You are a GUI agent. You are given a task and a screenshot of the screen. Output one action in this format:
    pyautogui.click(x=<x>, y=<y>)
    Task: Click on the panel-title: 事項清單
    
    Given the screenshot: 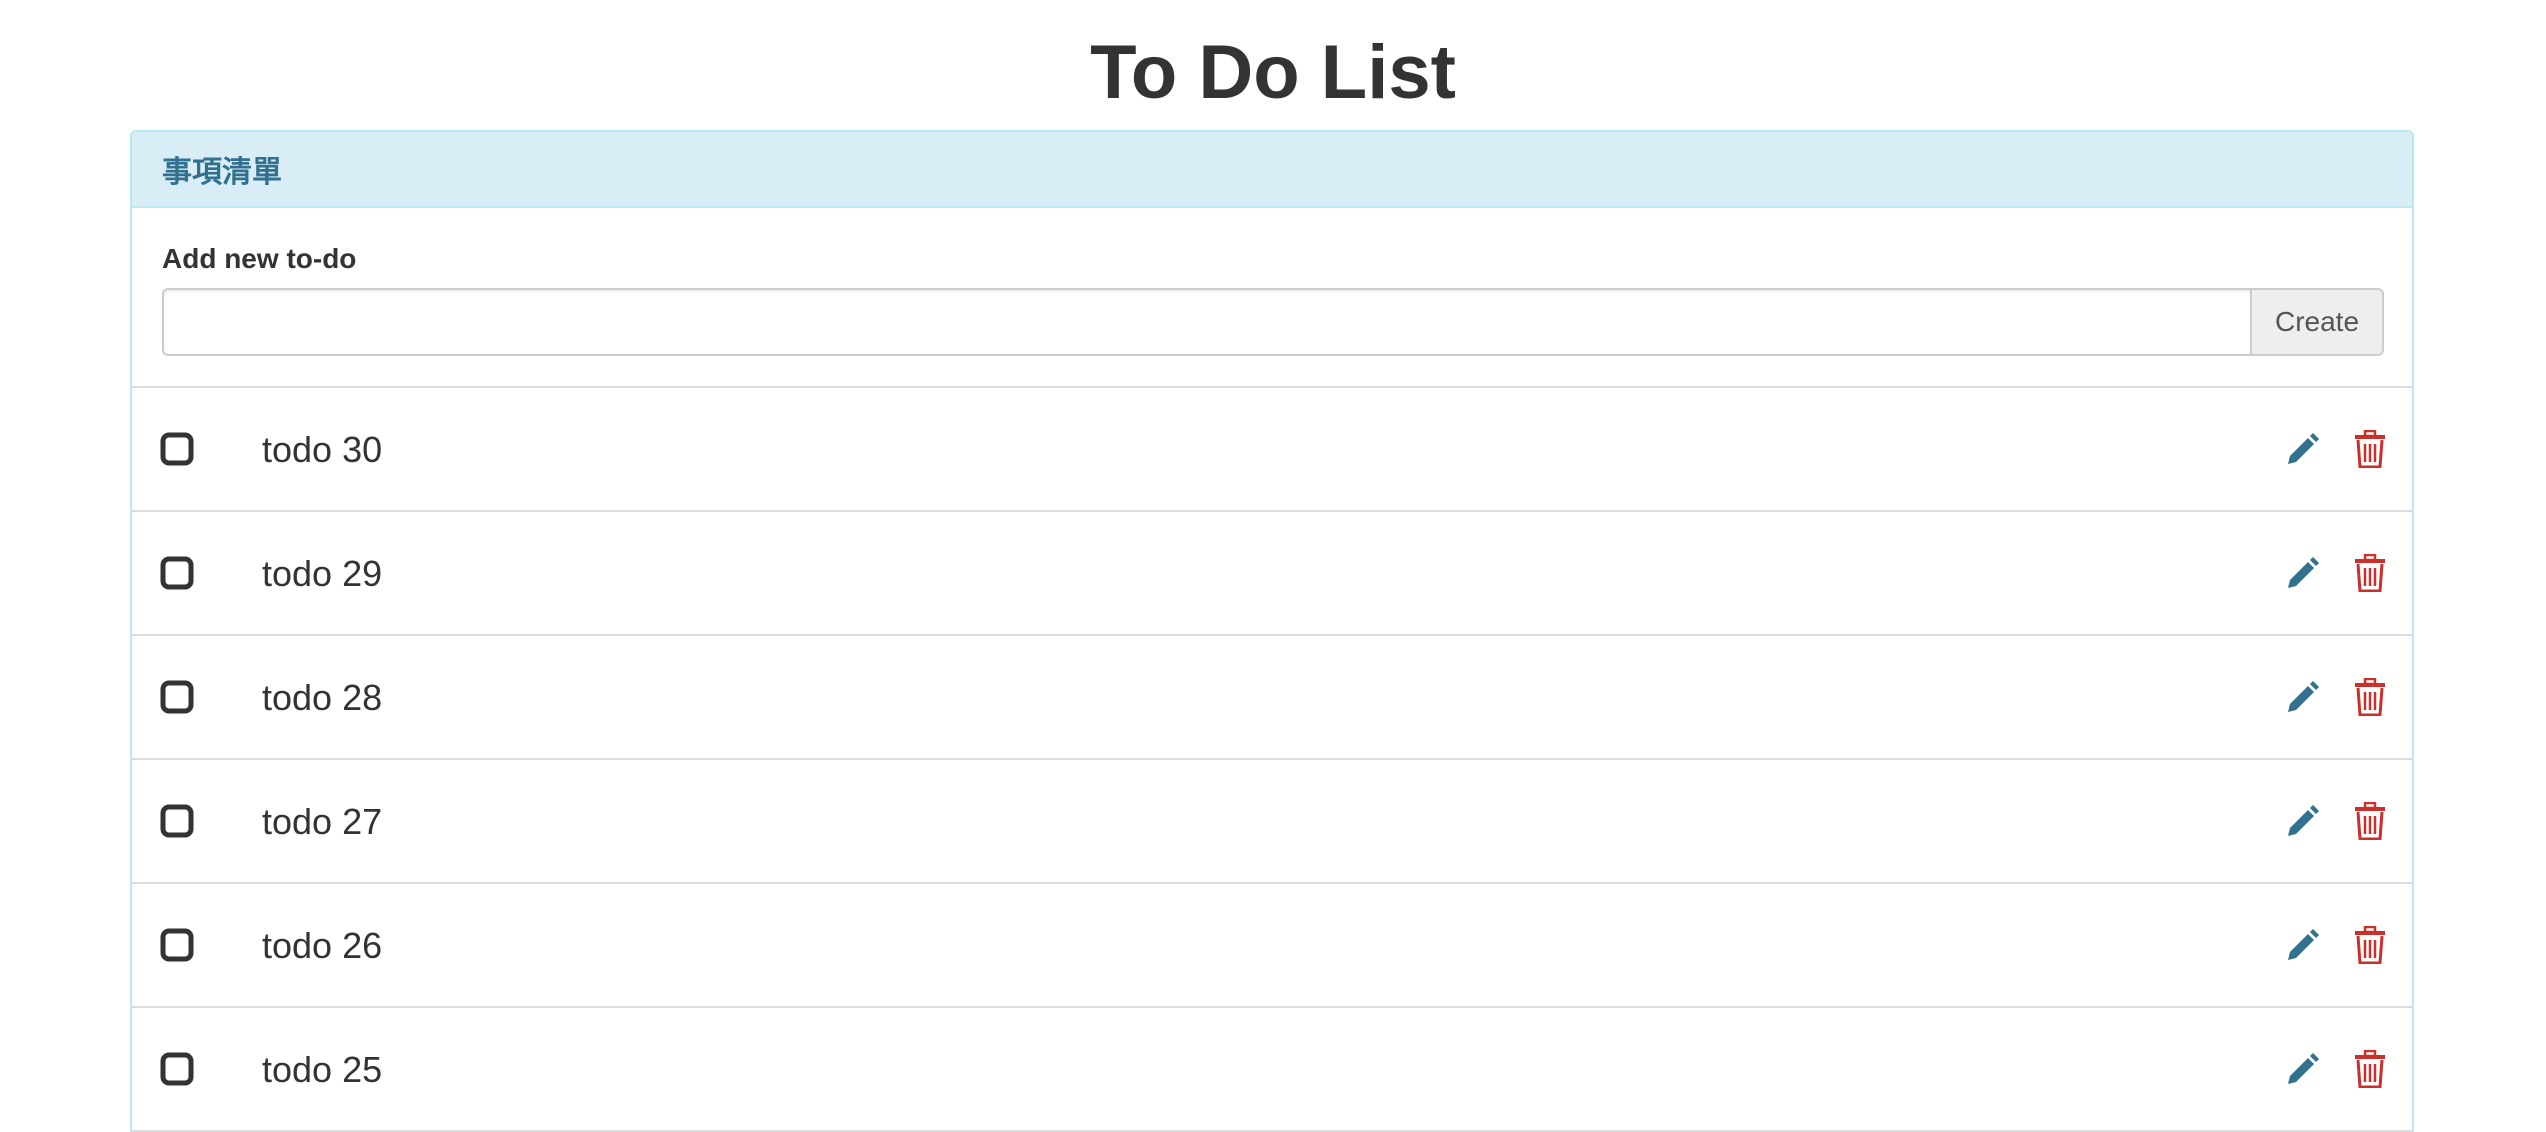 What is the action you would take?
    pyautogui.click(x=222, y=172)
    